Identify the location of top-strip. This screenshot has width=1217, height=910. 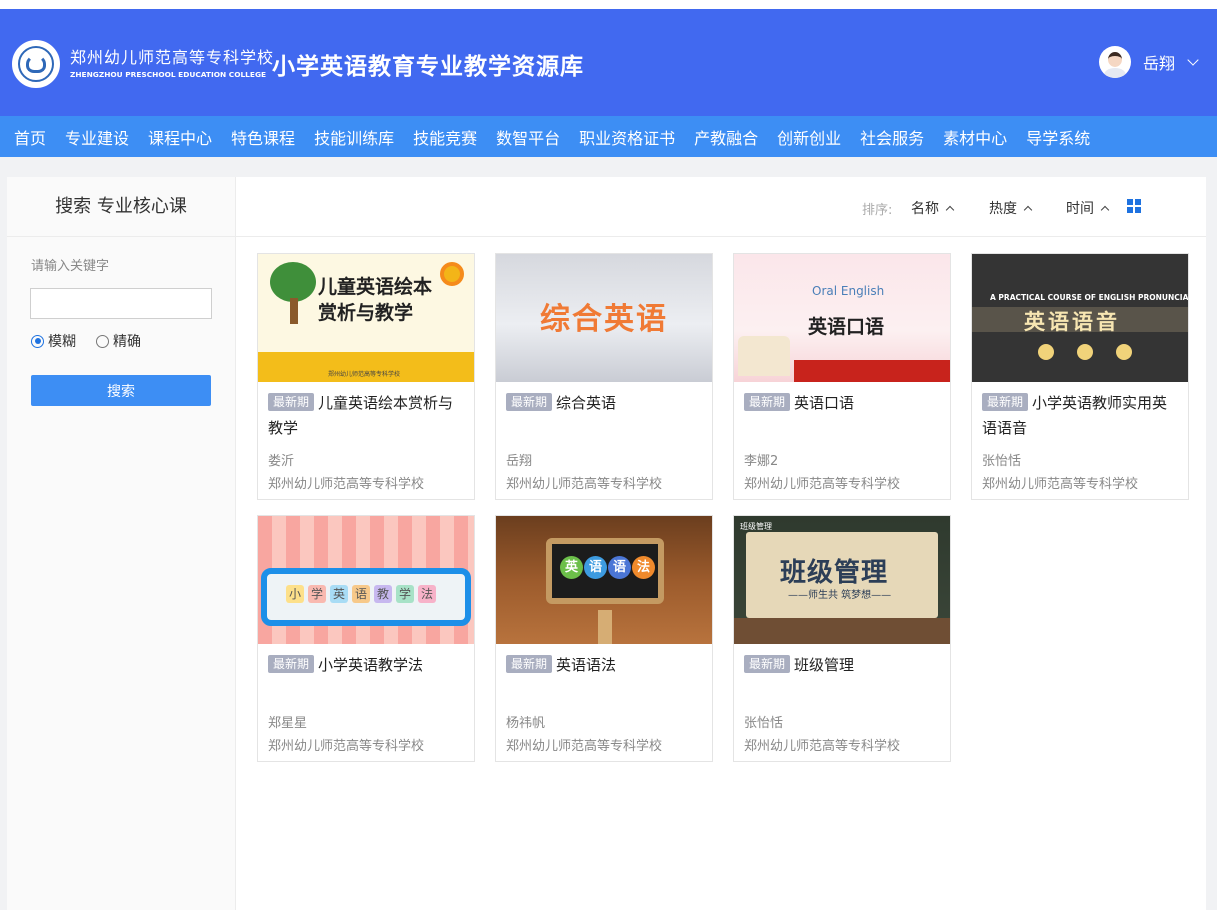
(608, 4).